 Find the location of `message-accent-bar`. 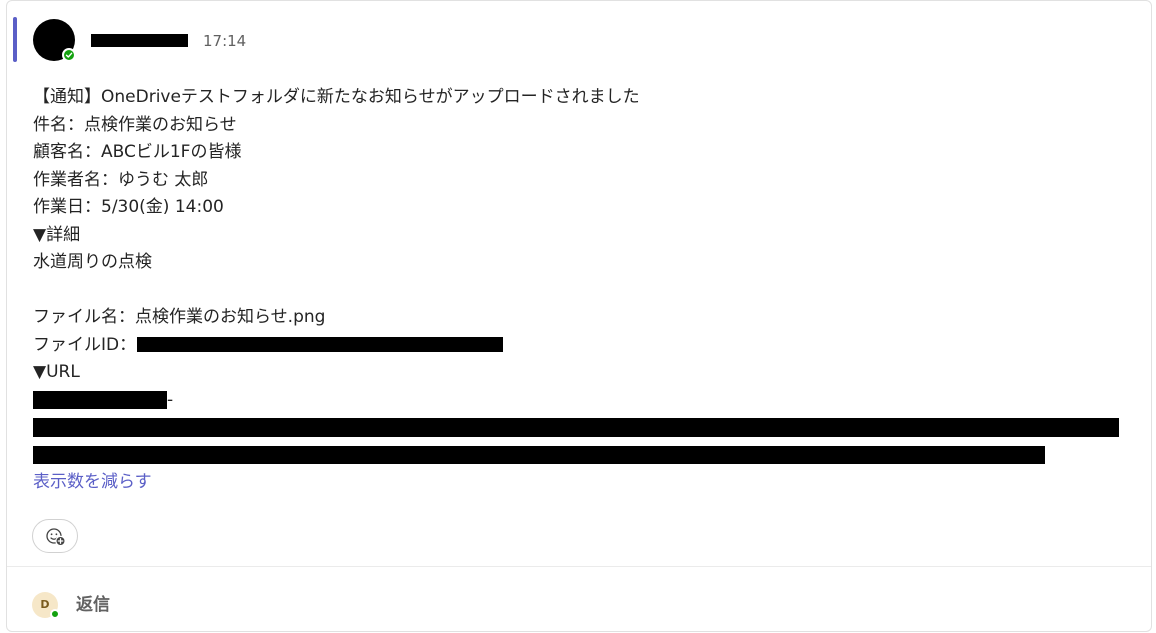

message-accent-bar is located at coordinates (15, 39).